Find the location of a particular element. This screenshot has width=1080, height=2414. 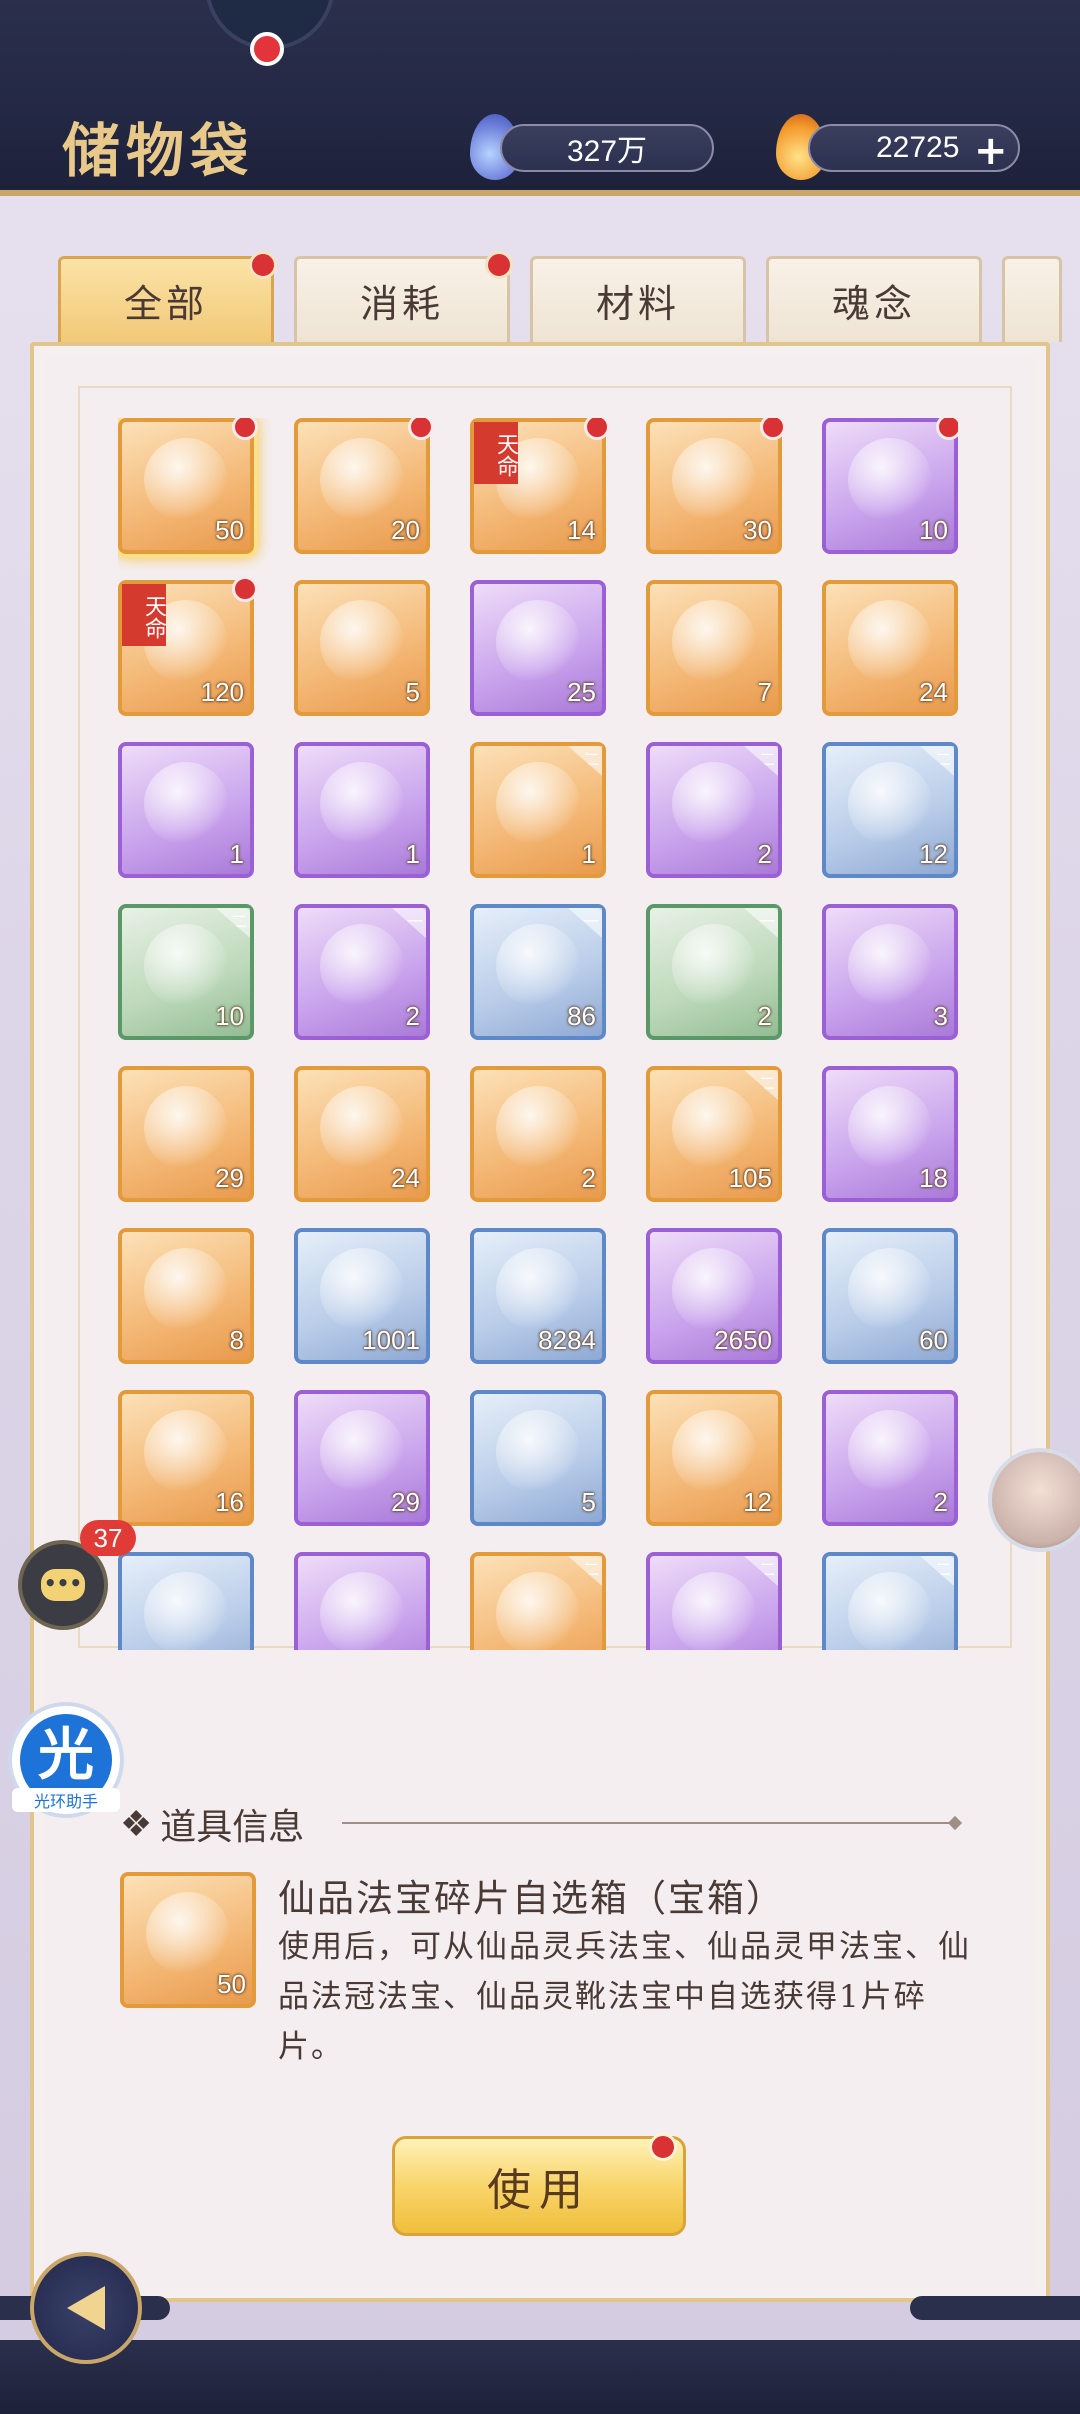

tab-label: 全部 is located at coordinates (165, 304).